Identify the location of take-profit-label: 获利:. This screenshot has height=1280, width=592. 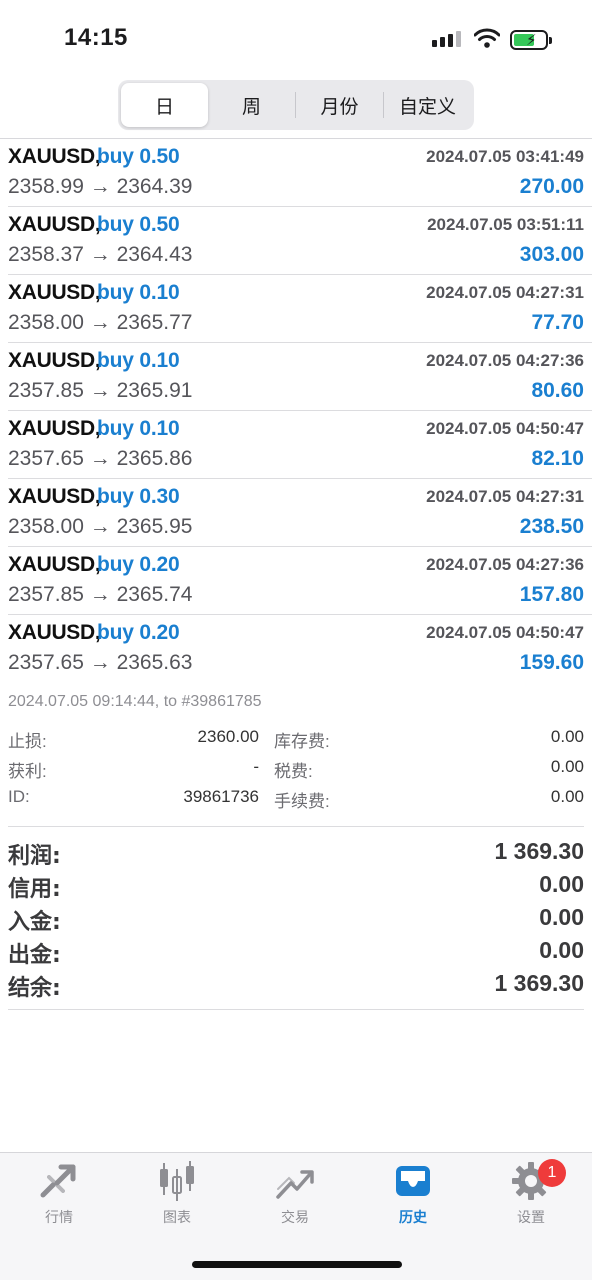
(27, 771).